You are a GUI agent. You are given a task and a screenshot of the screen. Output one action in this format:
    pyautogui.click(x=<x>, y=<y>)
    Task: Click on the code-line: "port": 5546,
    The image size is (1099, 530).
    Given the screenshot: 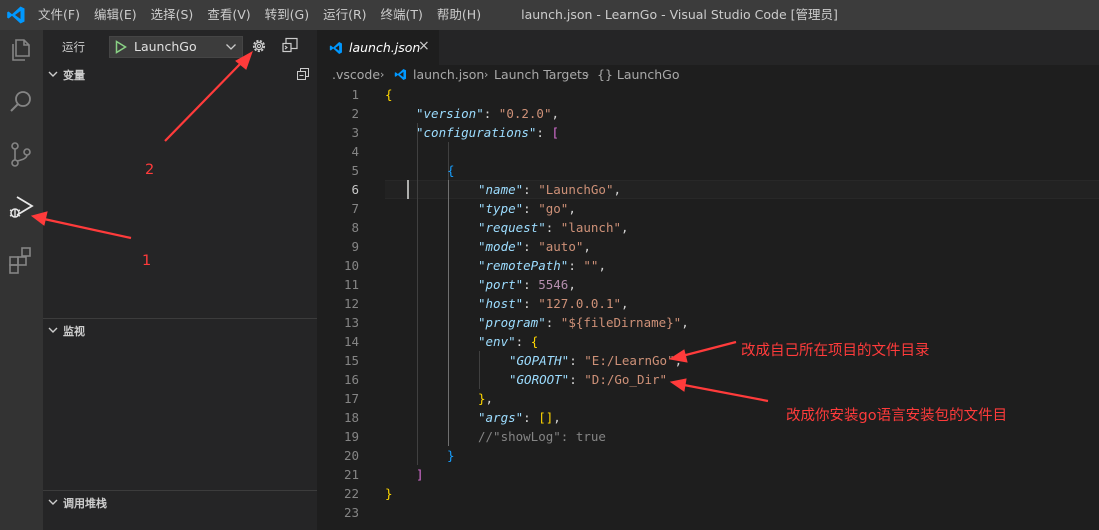 What is the action you would take?
    pyautogui.click(x=527, y=284)
    